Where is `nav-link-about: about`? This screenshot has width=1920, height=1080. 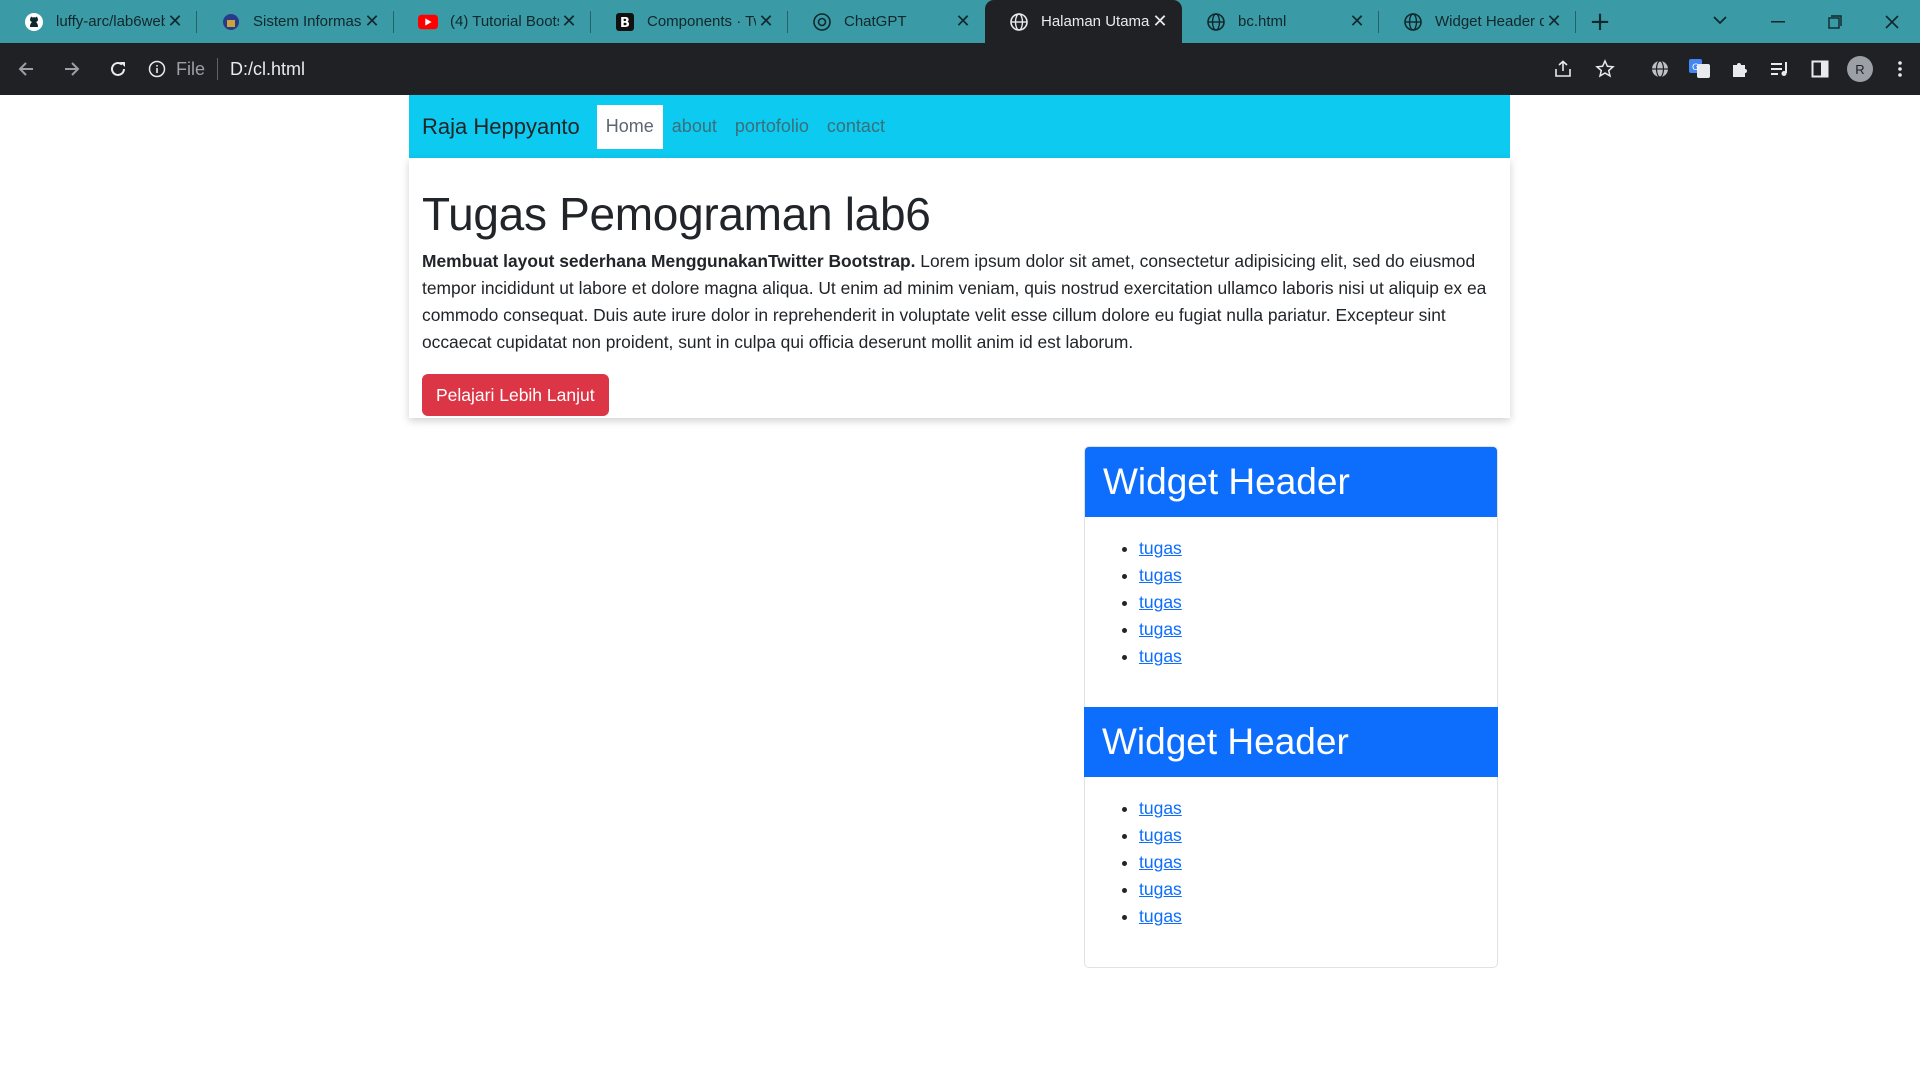 nav-link-about: about is located at coordinates (694, 127).